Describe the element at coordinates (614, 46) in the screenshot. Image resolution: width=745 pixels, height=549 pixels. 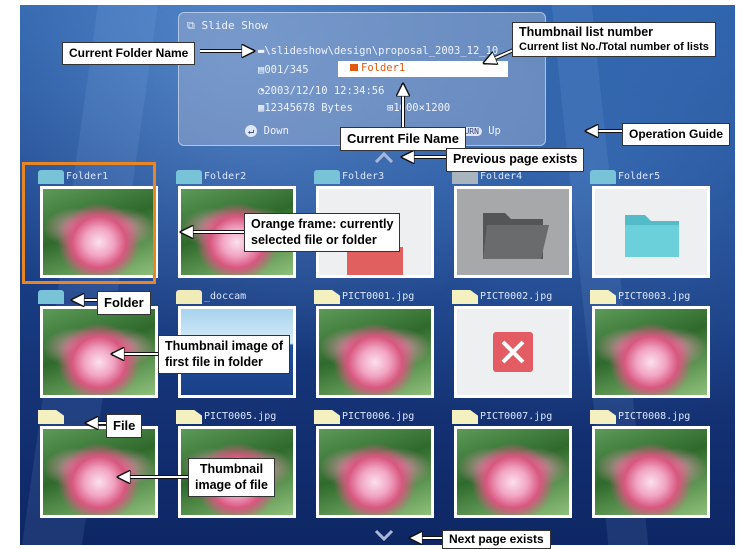
I see `callout-list-number-sub: Current list No./Total number of lists` at that location.